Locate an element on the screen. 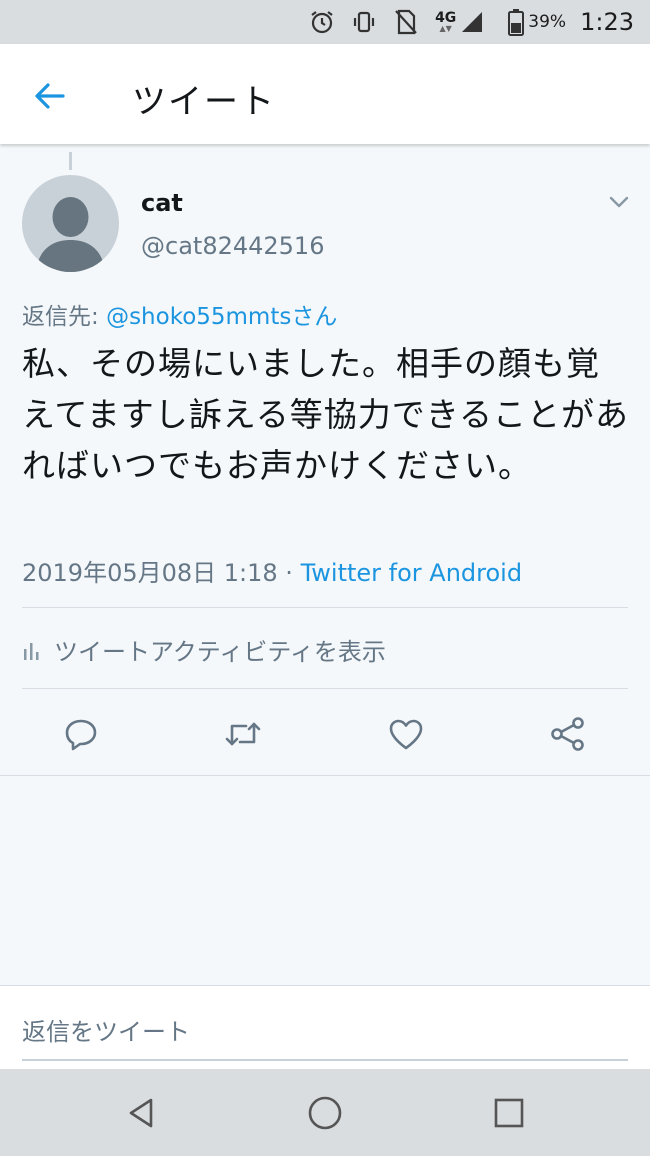 The height and width of the screenshot is (1156, 650). no-sim-icon is located at coordinates (406, 22).